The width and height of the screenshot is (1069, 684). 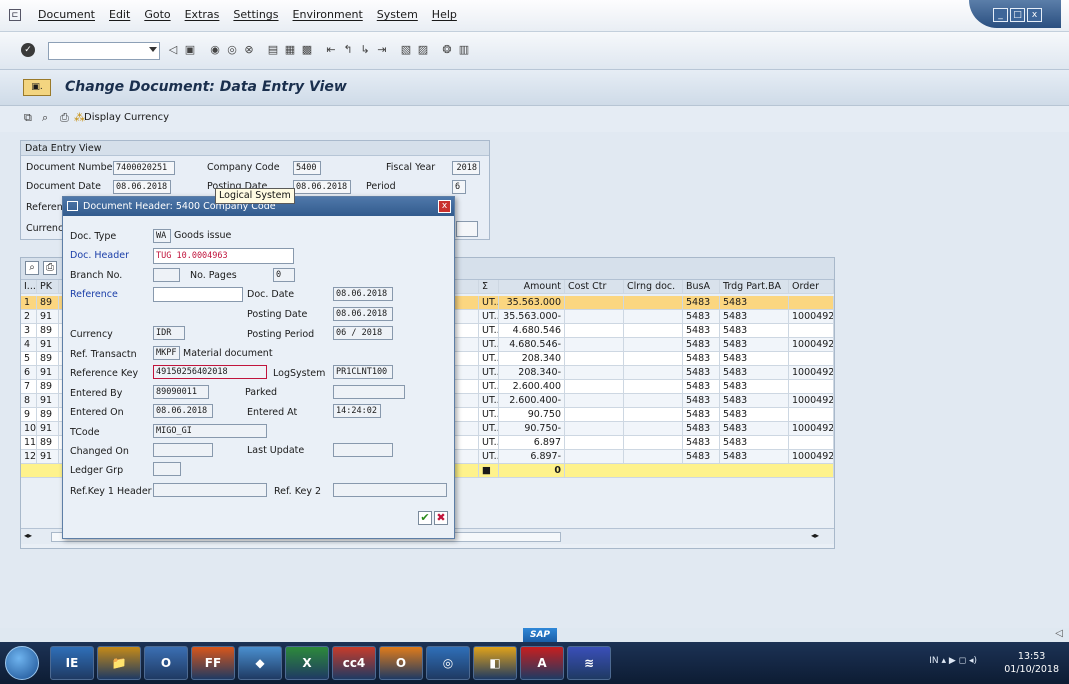 I want to click on menu-edit: Edit, so click(x=119, y=14).